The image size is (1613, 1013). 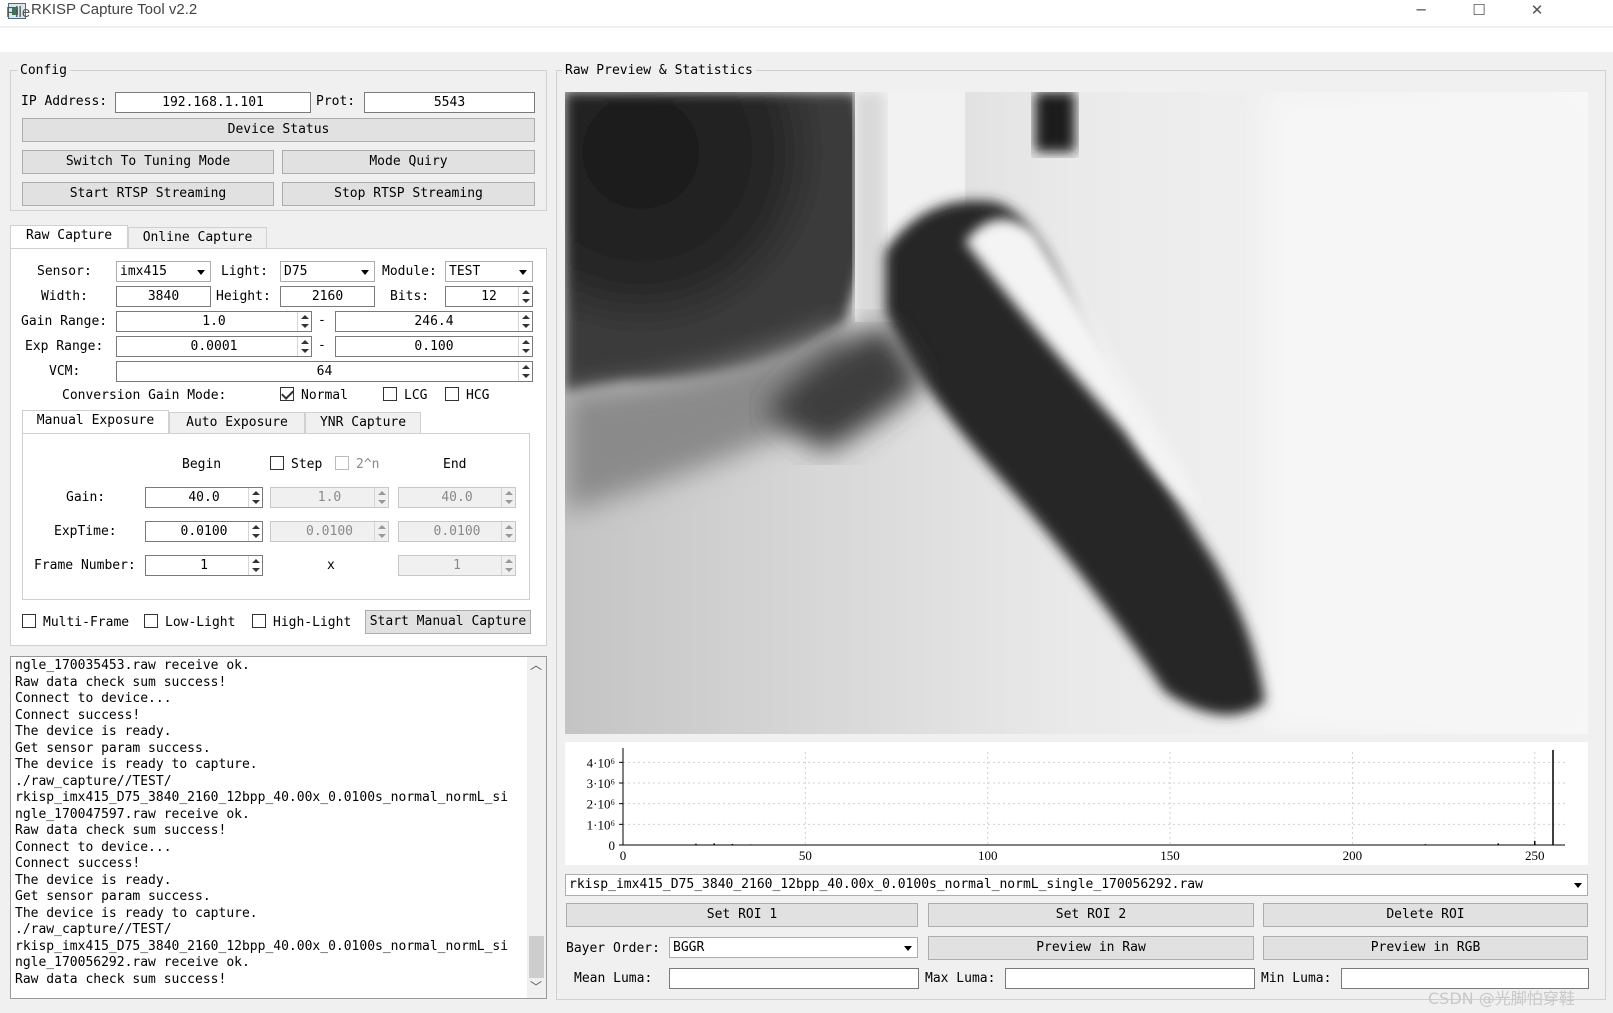 What do you see at coordinates (278, 130) in the screenshot?
I see `device-status-button: Device Status` at bounding box center [278, 130].